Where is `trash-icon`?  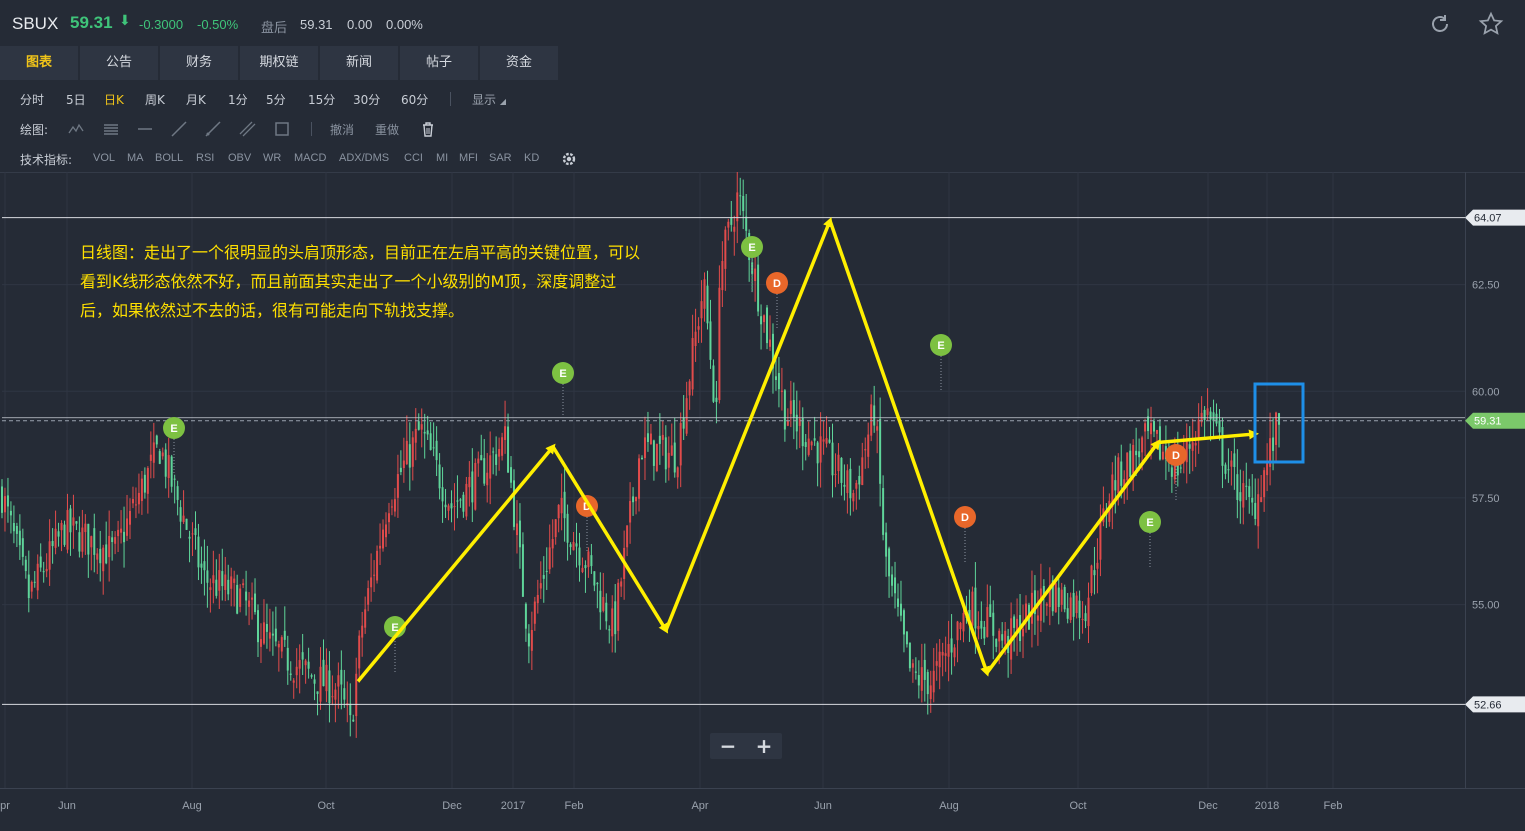 trash-icon is located at coordinates (428, 129).